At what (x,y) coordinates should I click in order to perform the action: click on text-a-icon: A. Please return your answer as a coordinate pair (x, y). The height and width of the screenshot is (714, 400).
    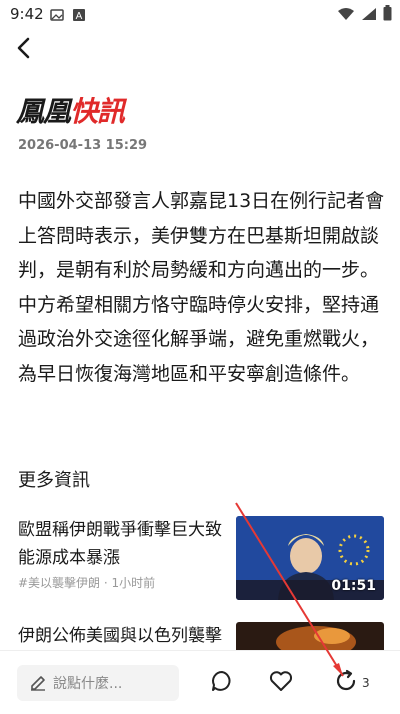
    Looking at the image, I should click on (79, 14).